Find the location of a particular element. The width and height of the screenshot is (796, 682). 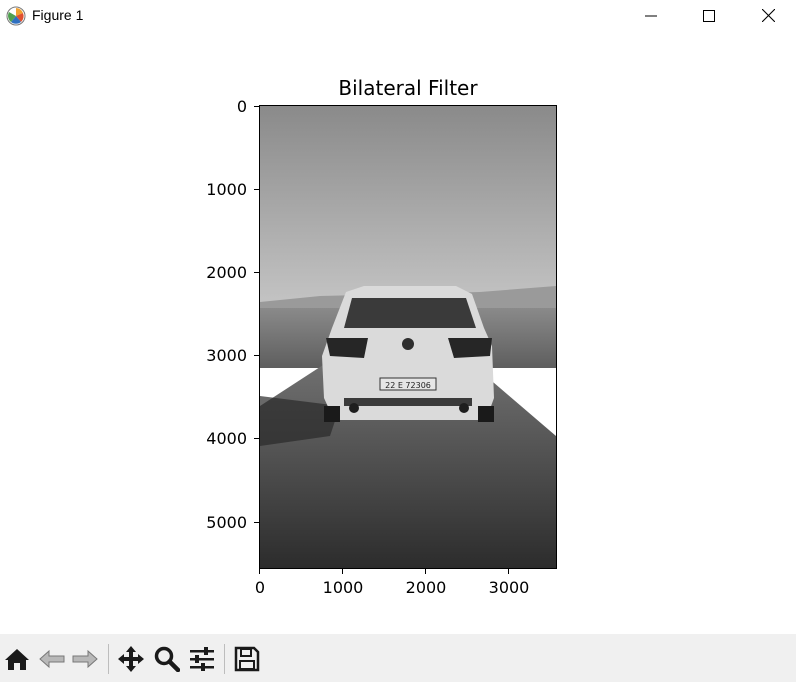

zoom-button is located at coordinates (167, 659).